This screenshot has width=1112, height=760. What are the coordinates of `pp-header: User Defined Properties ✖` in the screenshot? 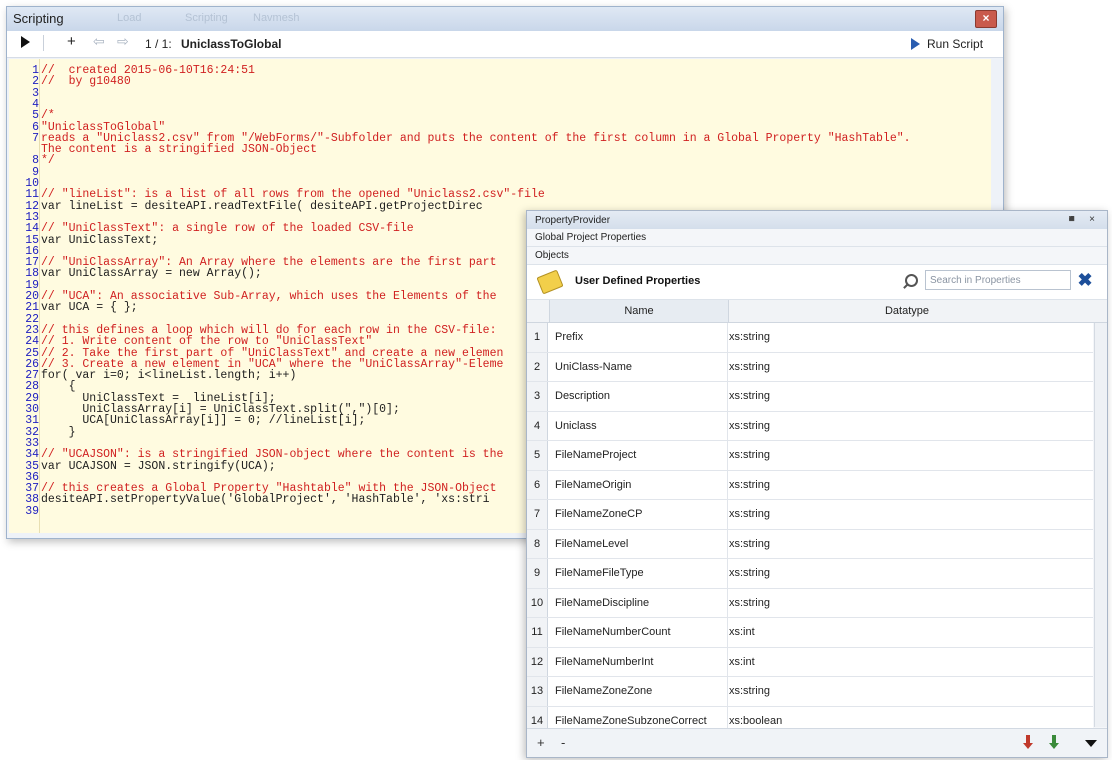 It's located at (817, 282).